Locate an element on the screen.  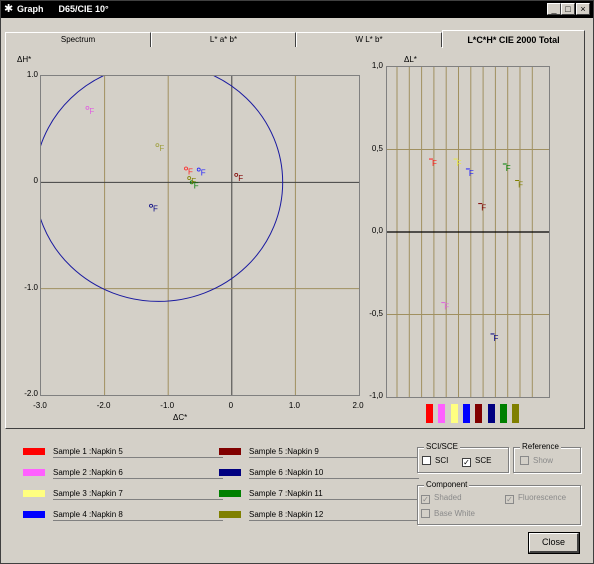
sce-label: SCE is located at coordinates (483, 460).